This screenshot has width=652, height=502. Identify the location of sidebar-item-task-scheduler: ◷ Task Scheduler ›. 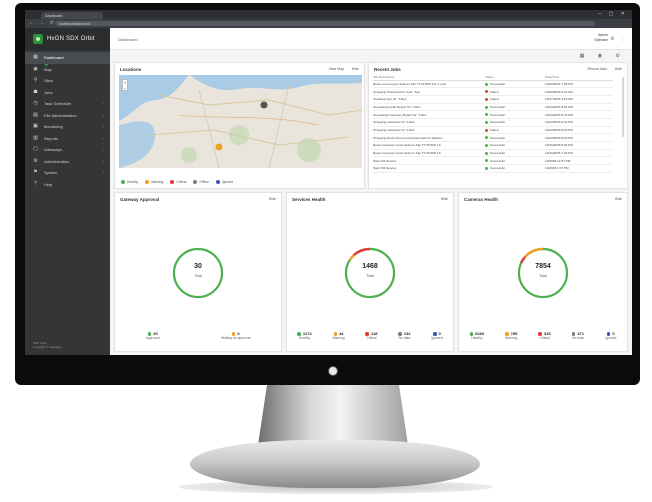
(67, 104).